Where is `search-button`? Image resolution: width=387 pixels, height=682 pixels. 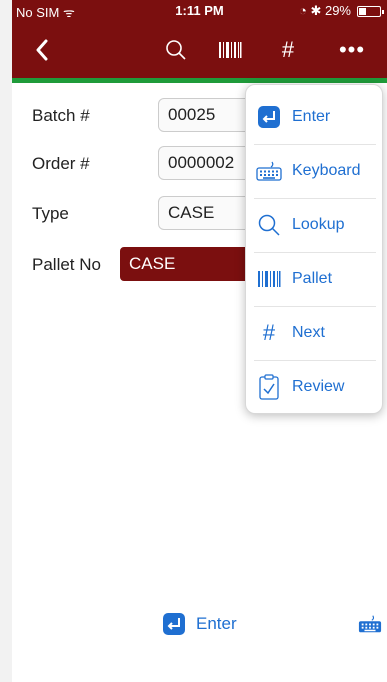 search-button is located at coordinates (176, 50).